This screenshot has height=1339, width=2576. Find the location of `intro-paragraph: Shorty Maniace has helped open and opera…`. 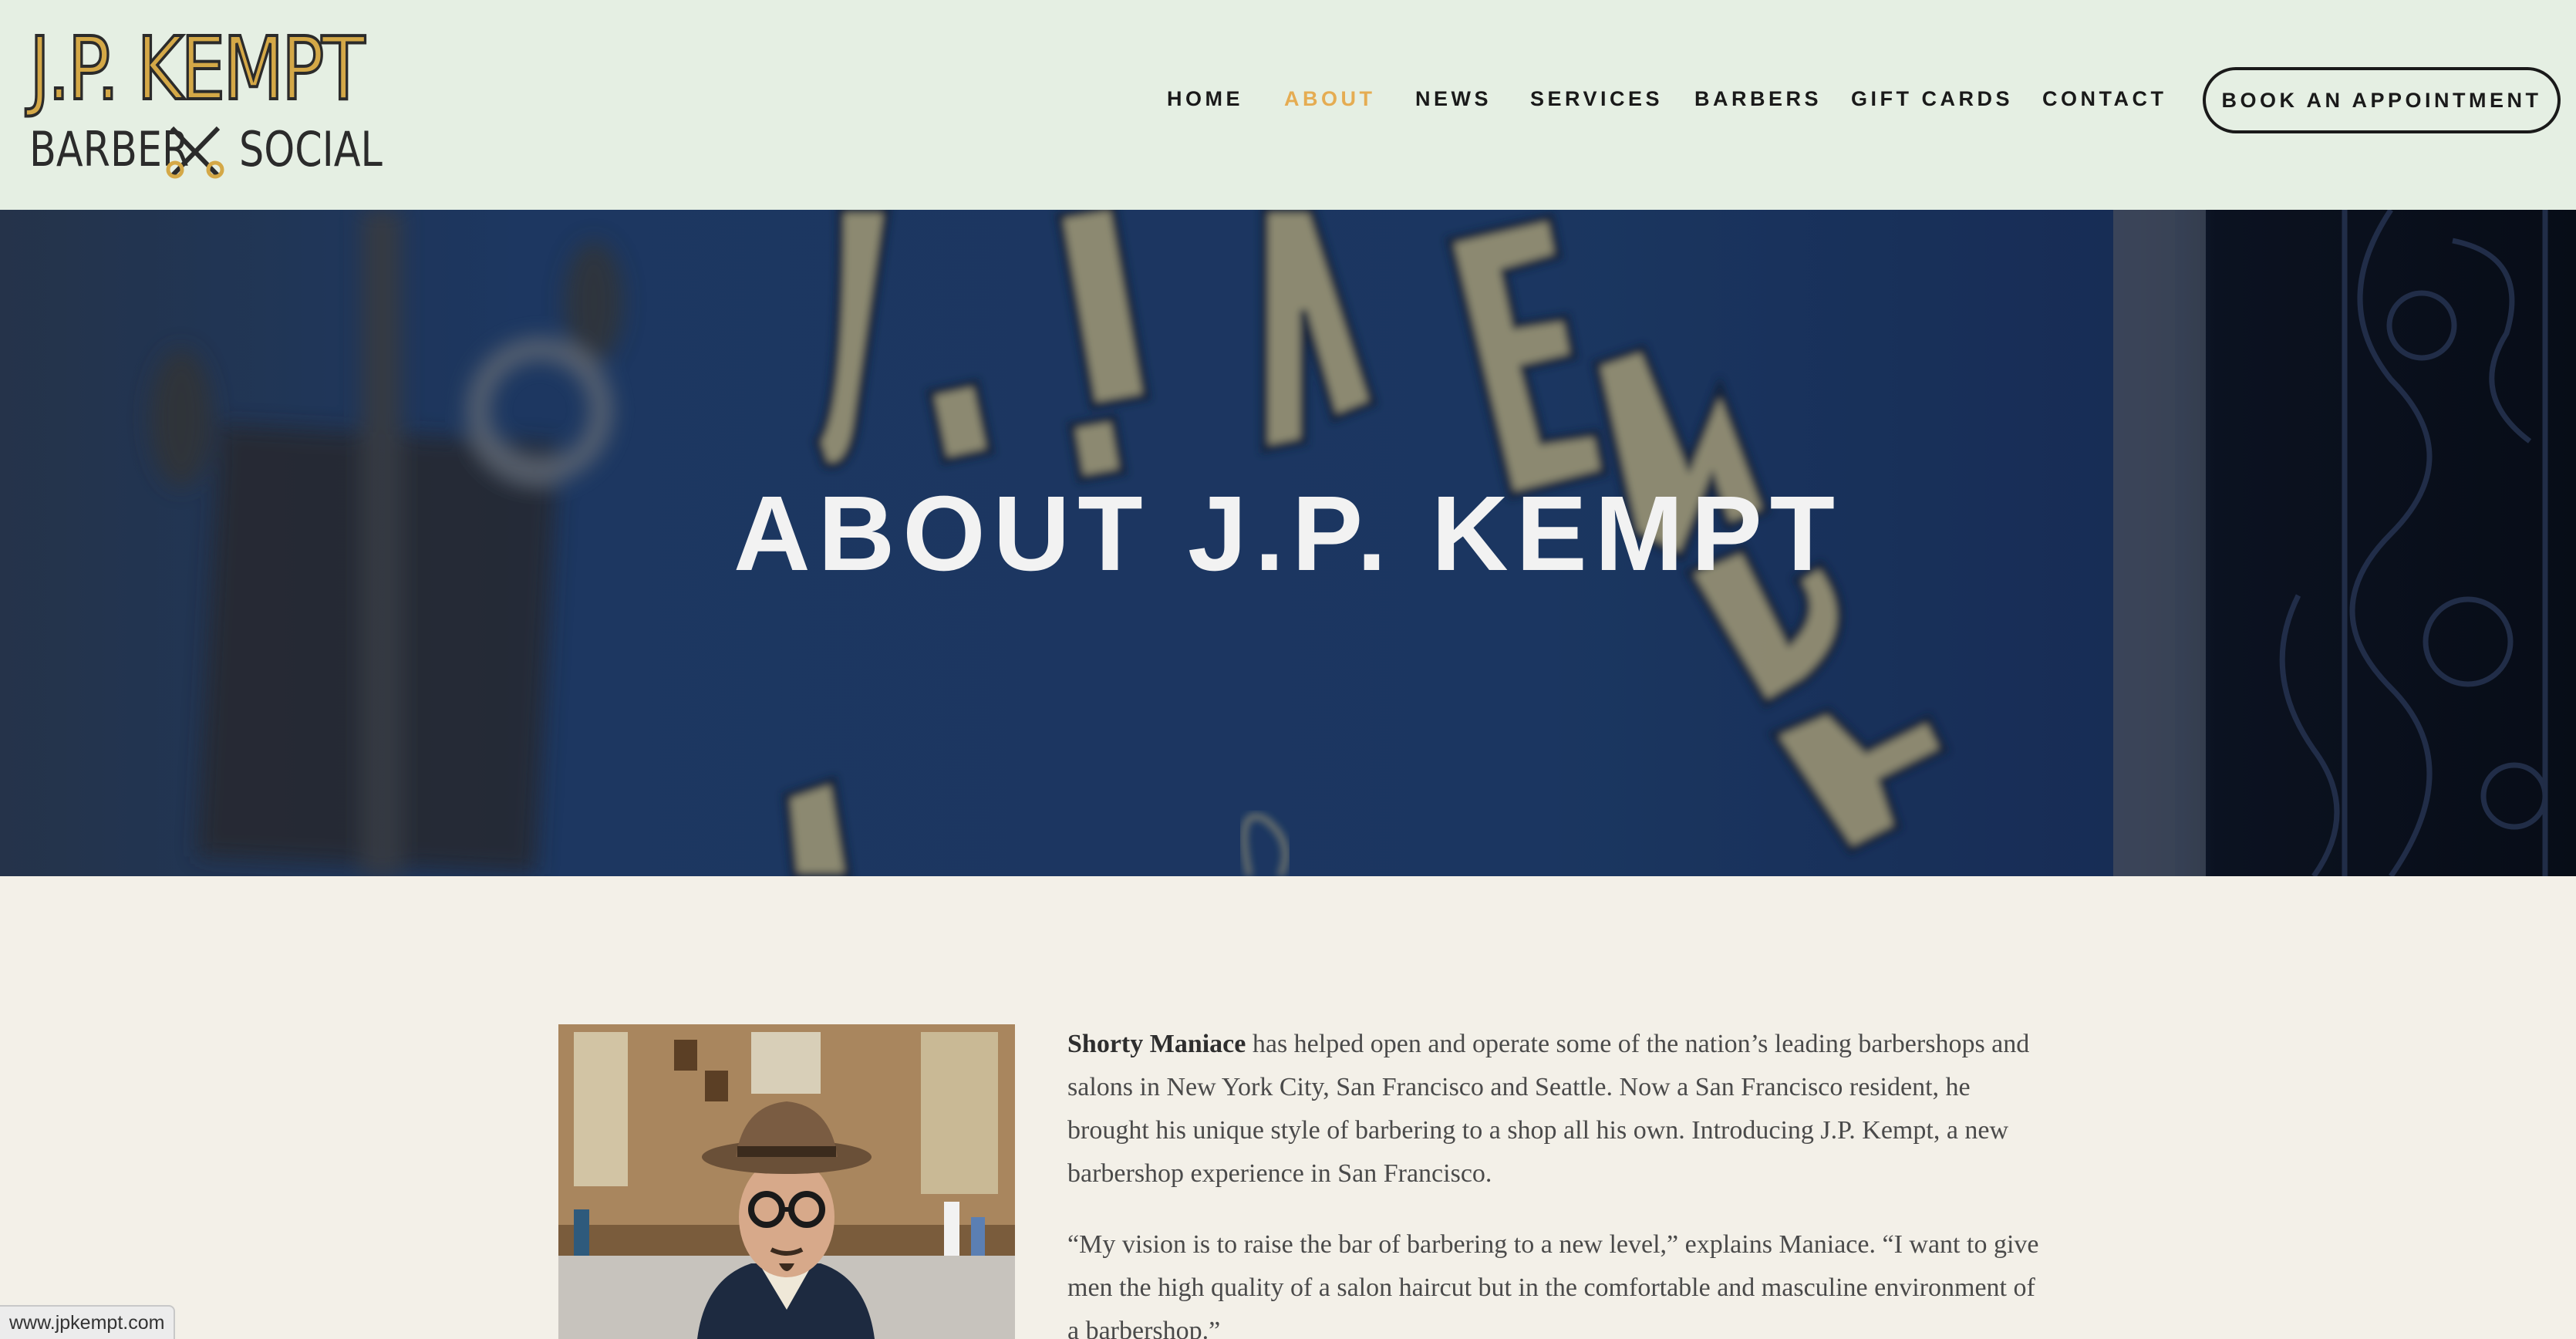

intro-paragraph: Shorty Maniace has helped open and opera… is located at coordinates (1557, 1109).